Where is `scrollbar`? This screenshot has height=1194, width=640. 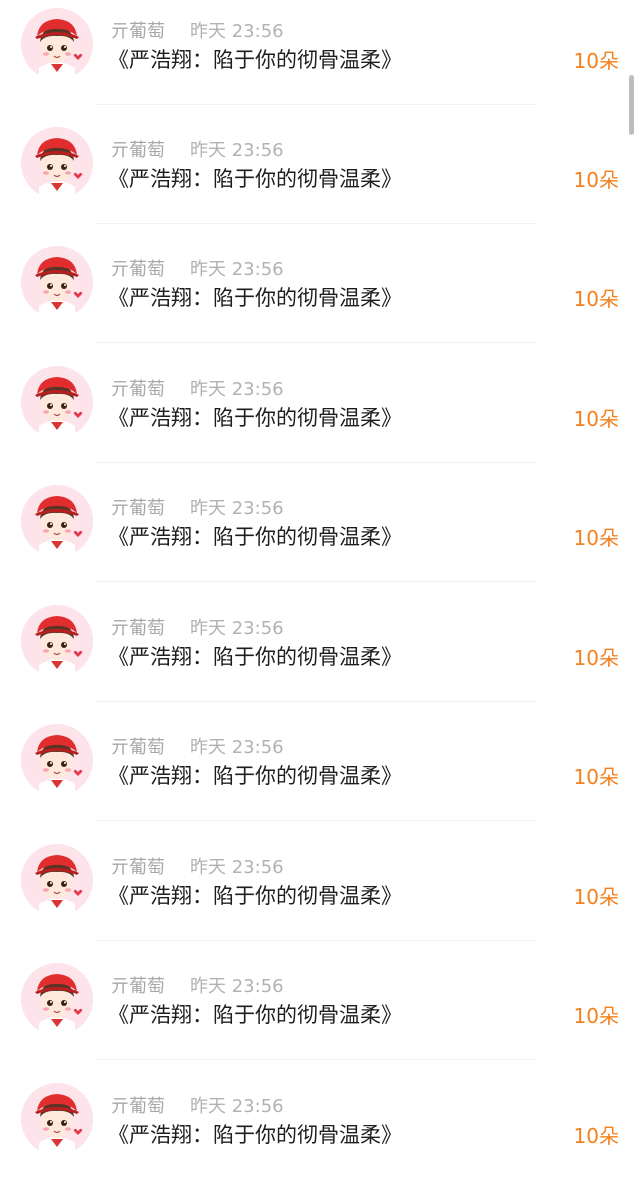
scrollbar is located at coordinates (631, 105).